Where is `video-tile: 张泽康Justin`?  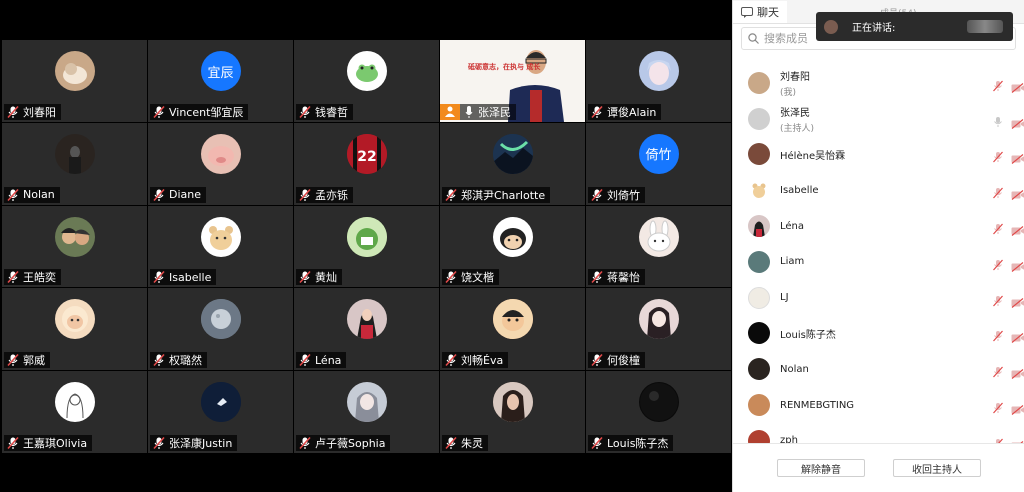 video-tile: 张泽康Justin is located at coordinates (220, 412).